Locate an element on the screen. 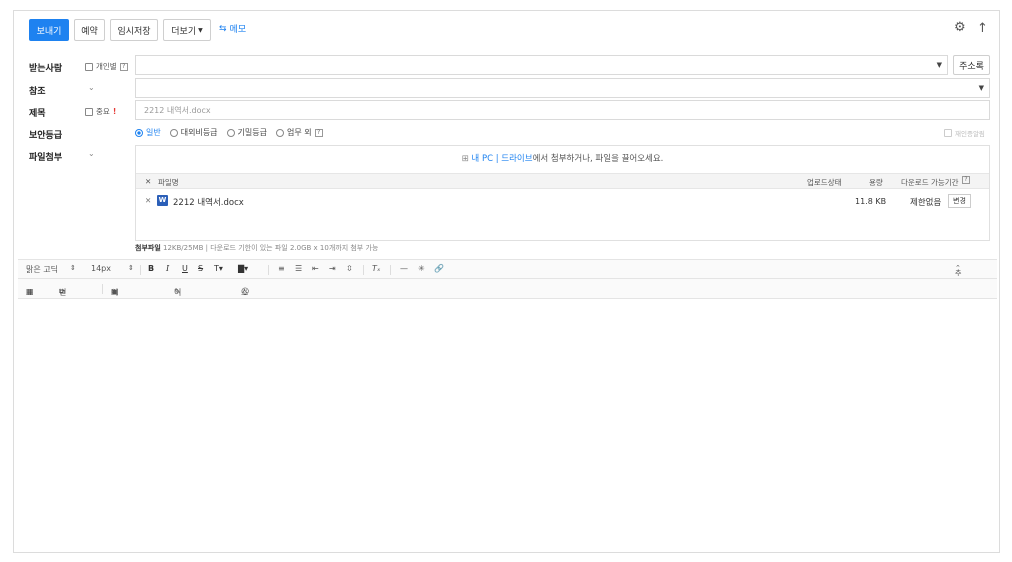  personal-checkbox: 개인별 ? is located at coordinates (106, 66).